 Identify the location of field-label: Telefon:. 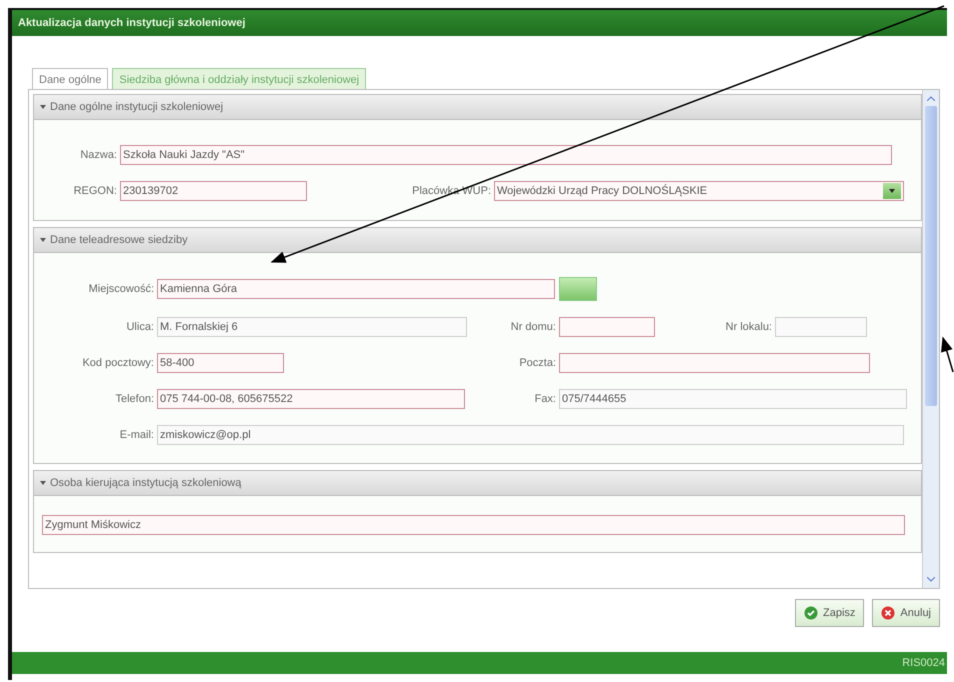
(134, 399).